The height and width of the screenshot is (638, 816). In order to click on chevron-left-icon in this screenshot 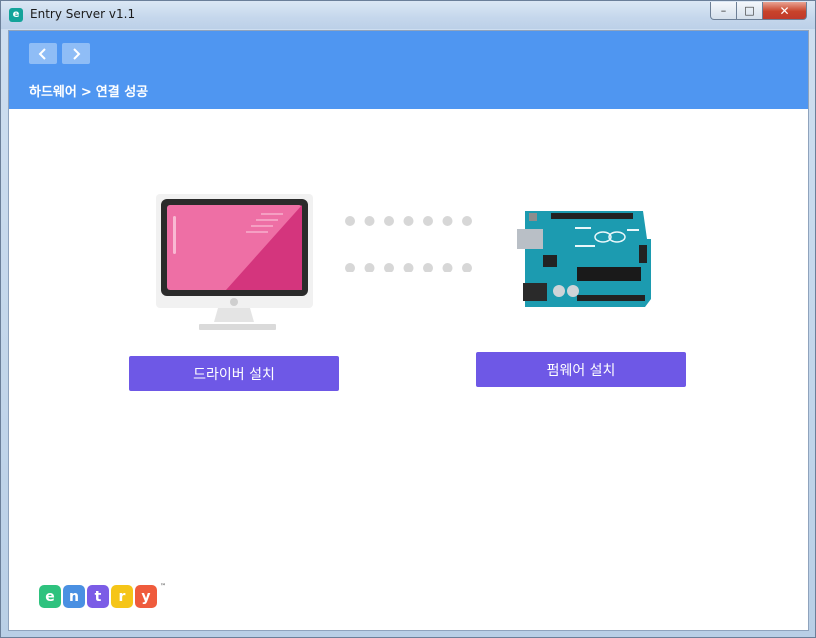, I will do `click(42, 53)`.